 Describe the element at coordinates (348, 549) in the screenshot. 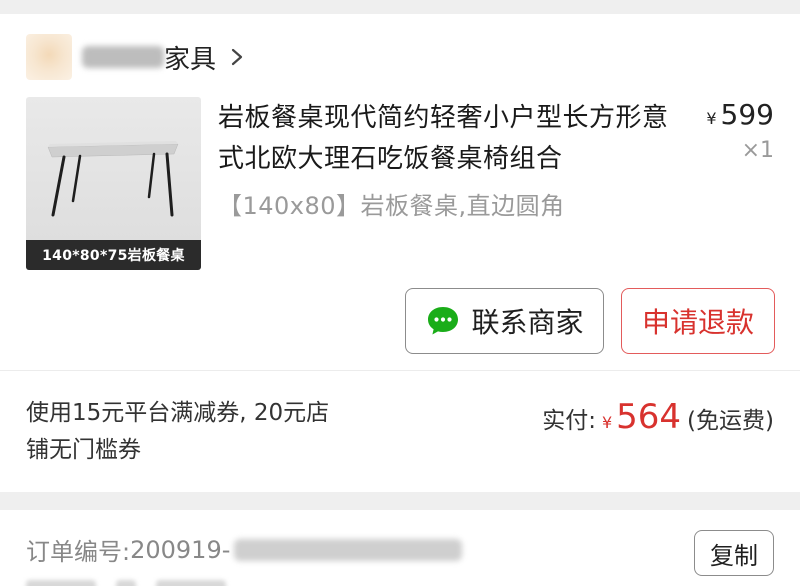

I see `order-number-redacted` at that location.